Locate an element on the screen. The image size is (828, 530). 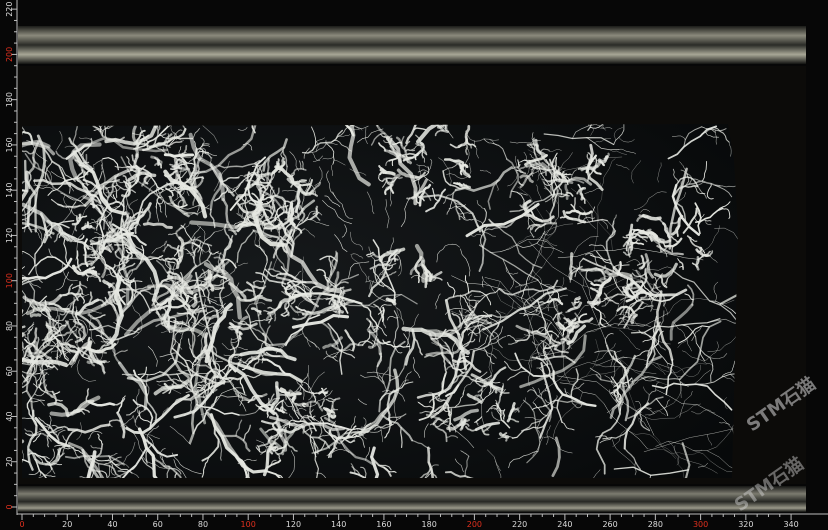
y-tick-label: 160 is located at coordinates (9, 144).